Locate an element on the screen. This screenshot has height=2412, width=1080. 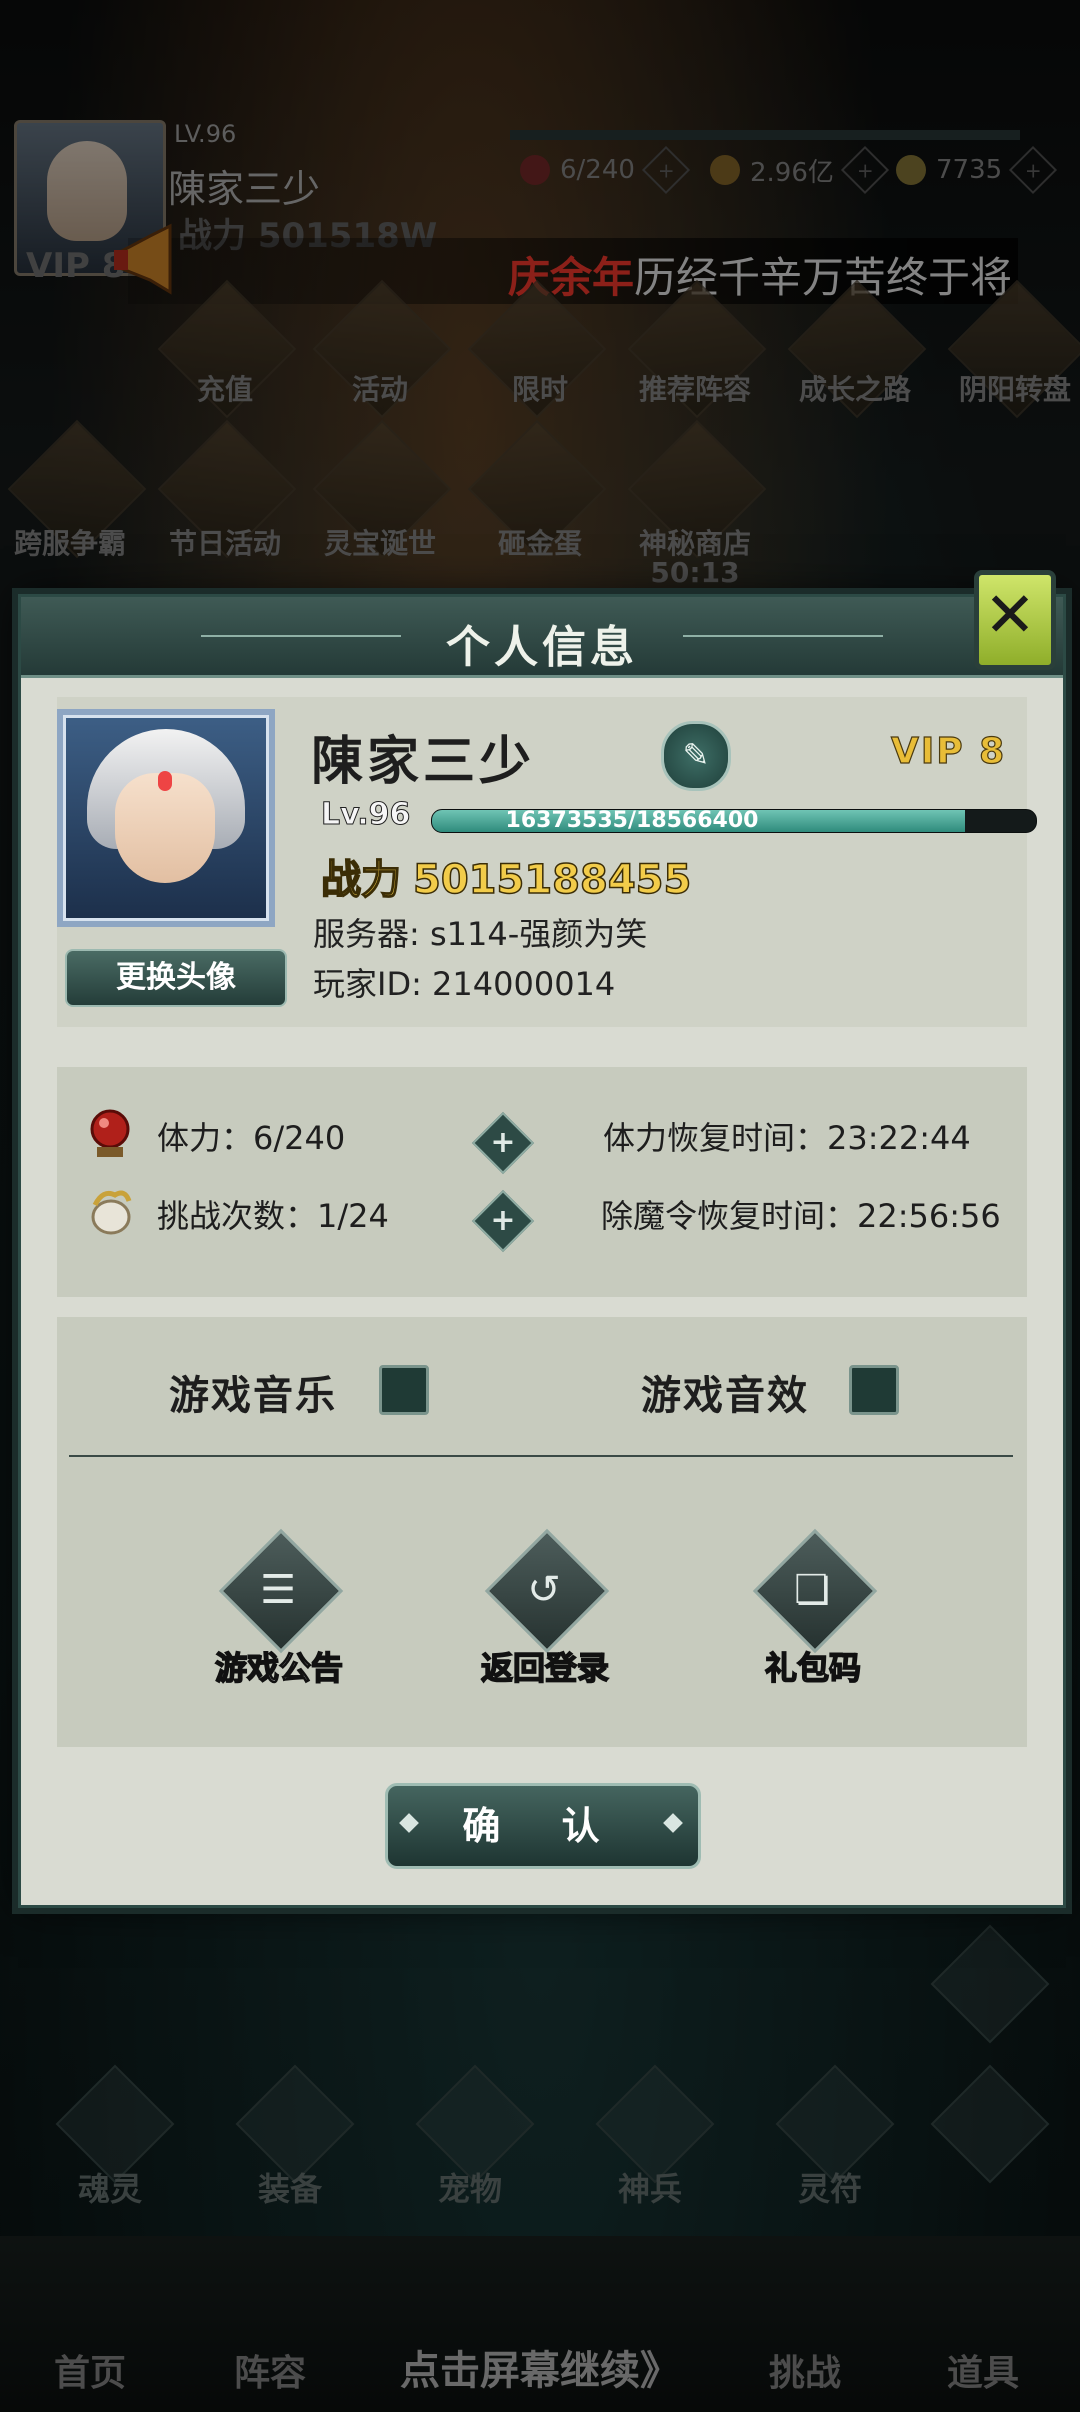
player-level: Lv.96 is located at coordinates (365, 815).